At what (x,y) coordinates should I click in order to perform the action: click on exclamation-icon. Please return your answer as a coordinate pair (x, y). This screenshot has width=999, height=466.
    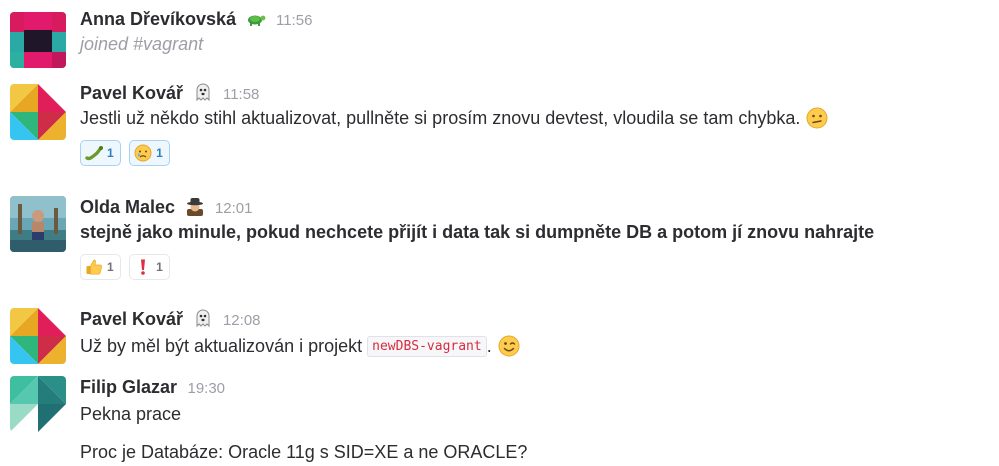
    Looking at the image, I should click on (143, 267).